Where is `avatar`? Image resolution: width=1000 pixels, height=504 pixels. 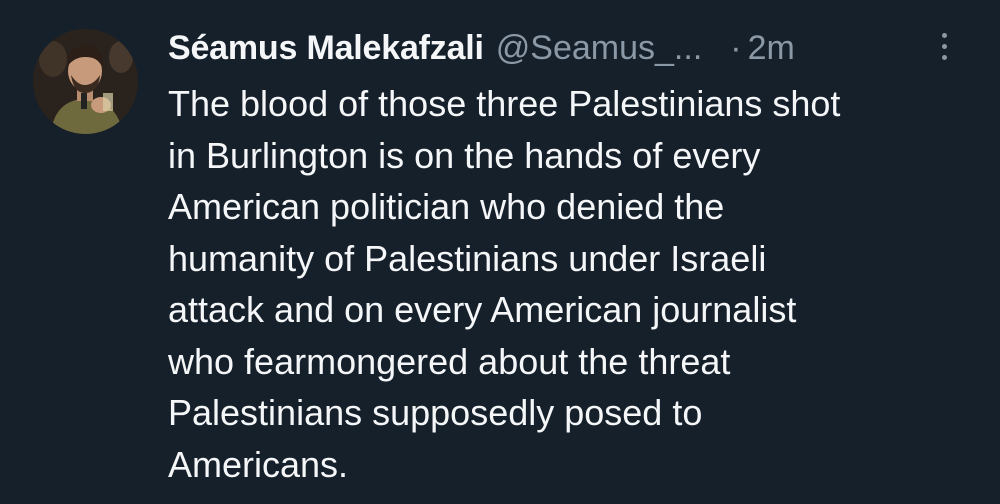
avatar is located at coordinates (85, 81).